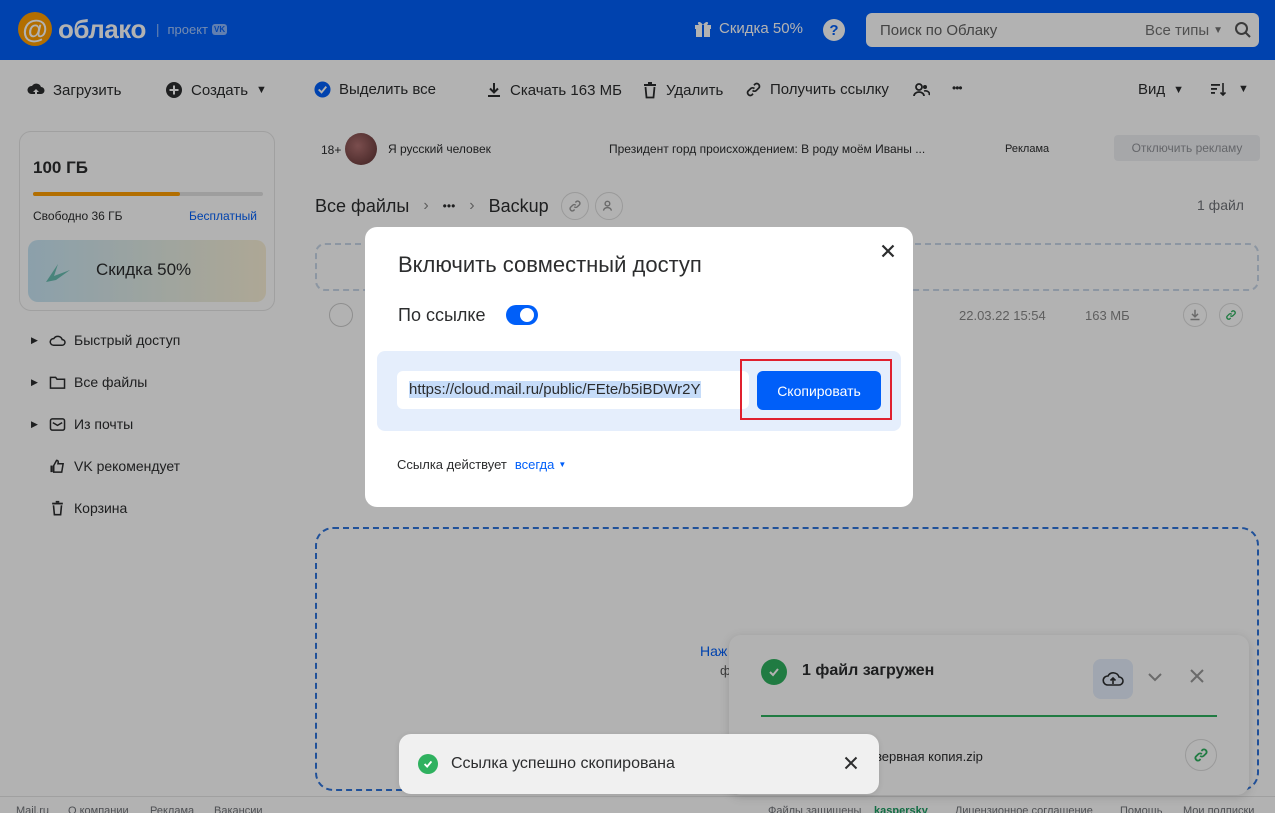 Image resolution: width=1275 pixels, height=813 pixels. Describe the element at coordinates (527, 315) in the screenshot. I see `toggle-knob` at that location.